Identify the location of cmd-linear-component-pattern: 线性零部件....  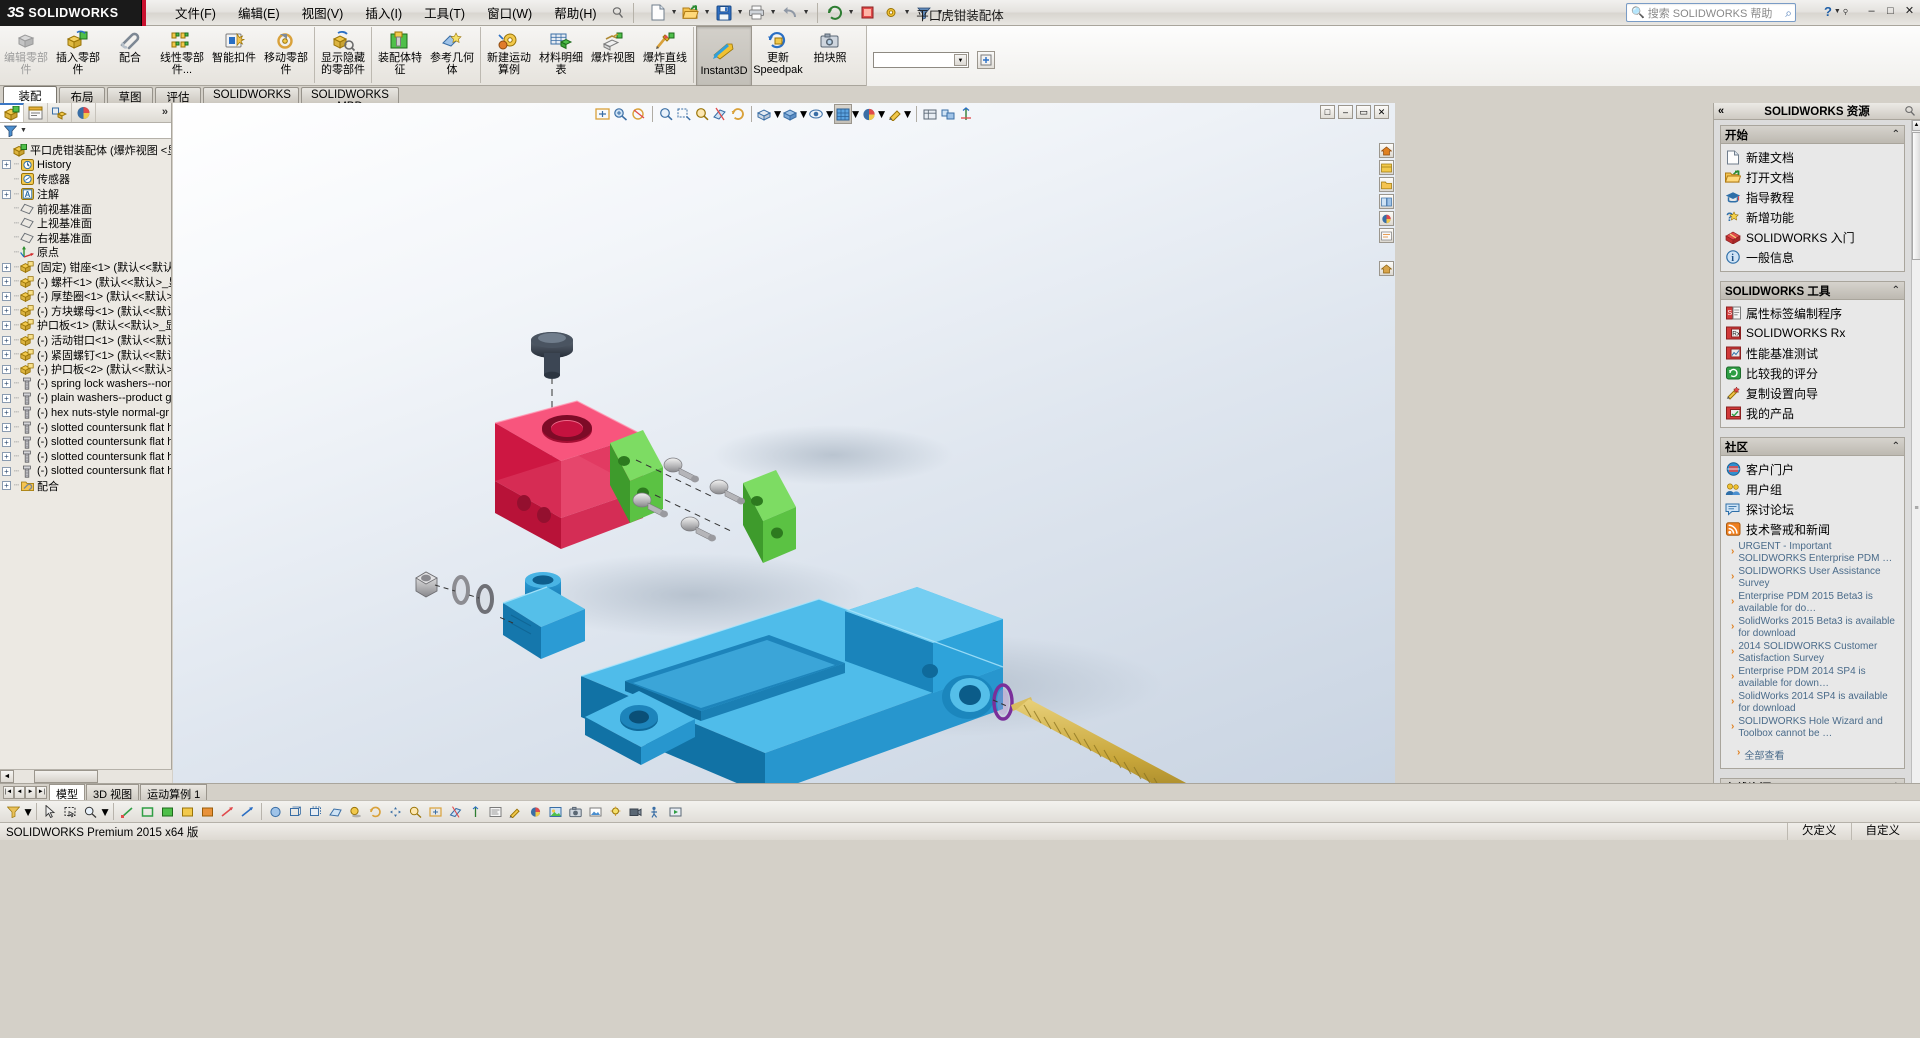
(182, 56).